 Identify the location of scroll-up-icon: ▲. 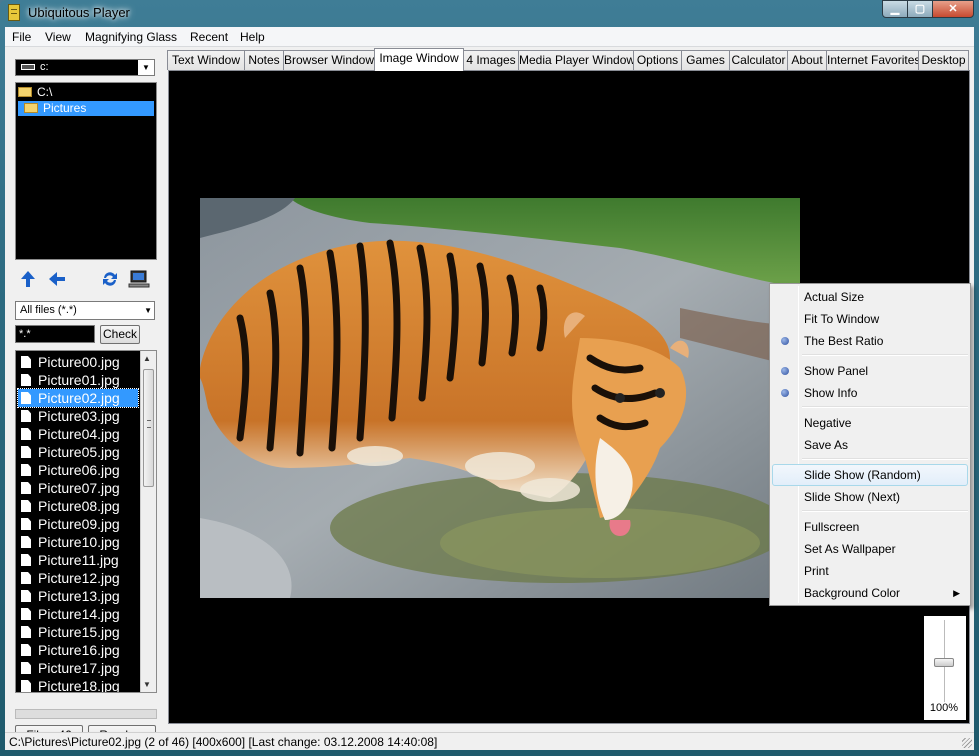
(147, 358).